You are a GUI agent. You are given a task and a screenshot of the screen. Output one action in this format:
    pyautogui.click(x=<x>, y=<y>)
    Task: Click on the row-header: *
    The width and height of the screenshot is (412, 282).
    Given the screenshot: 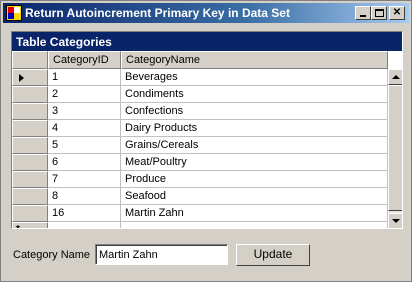 What is the action you would take?
    pyautogui.click(x=30, y=225)
    